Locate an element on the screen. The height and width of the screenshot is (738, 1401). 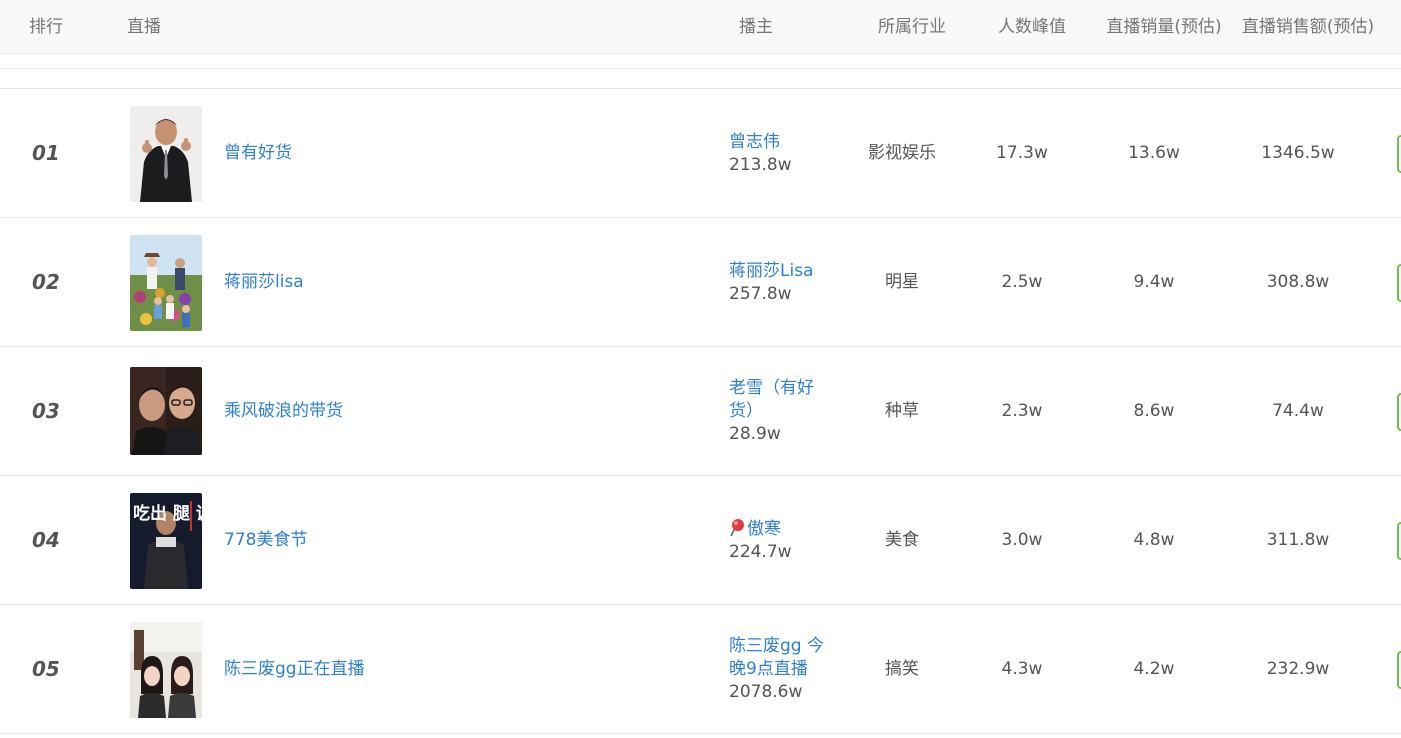
sales-value: 4.8w is located at coordinates (1154, 540).